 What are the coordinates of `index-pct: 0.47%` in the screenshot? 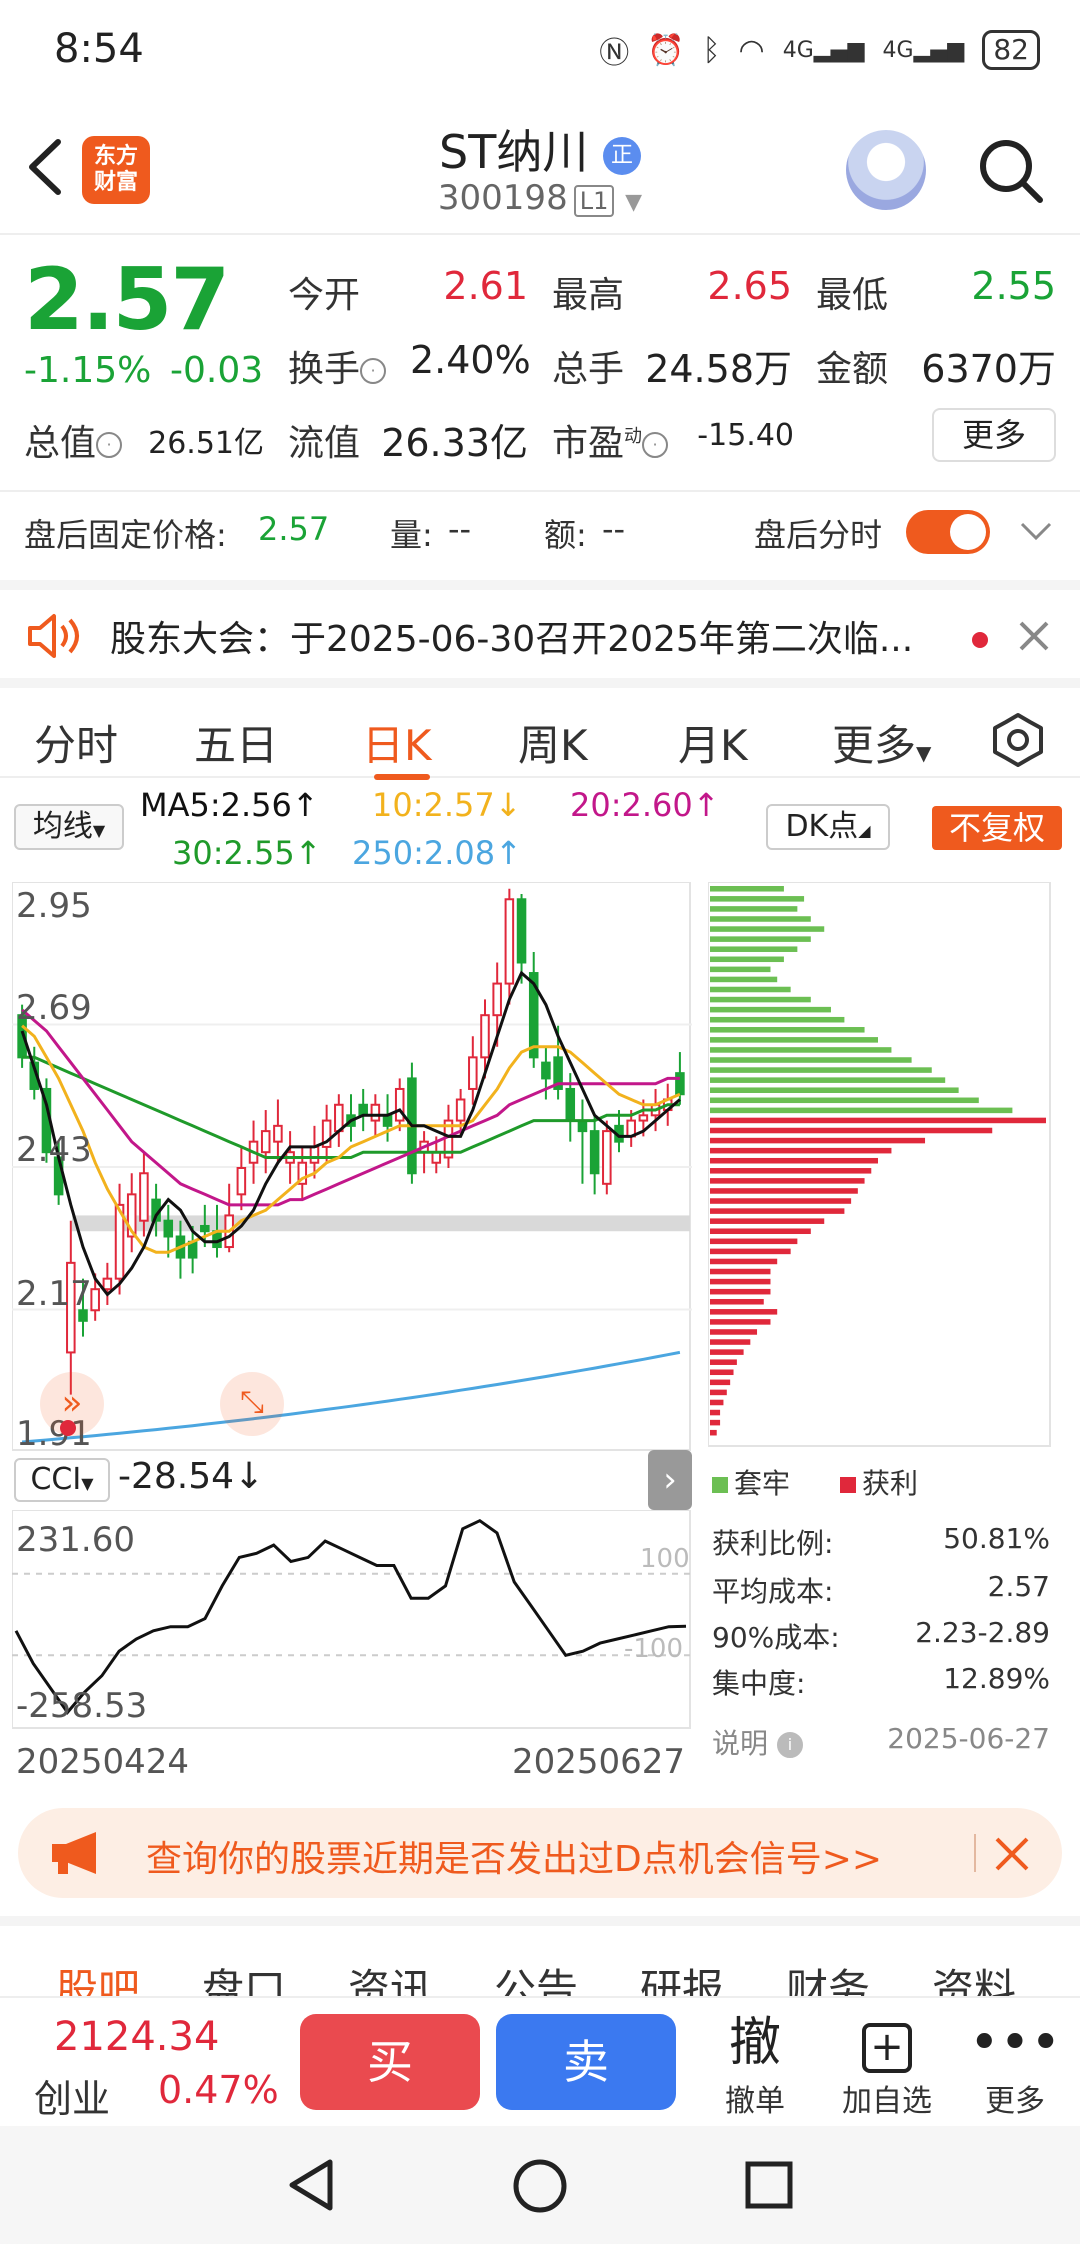 It's located at (218, 2090).